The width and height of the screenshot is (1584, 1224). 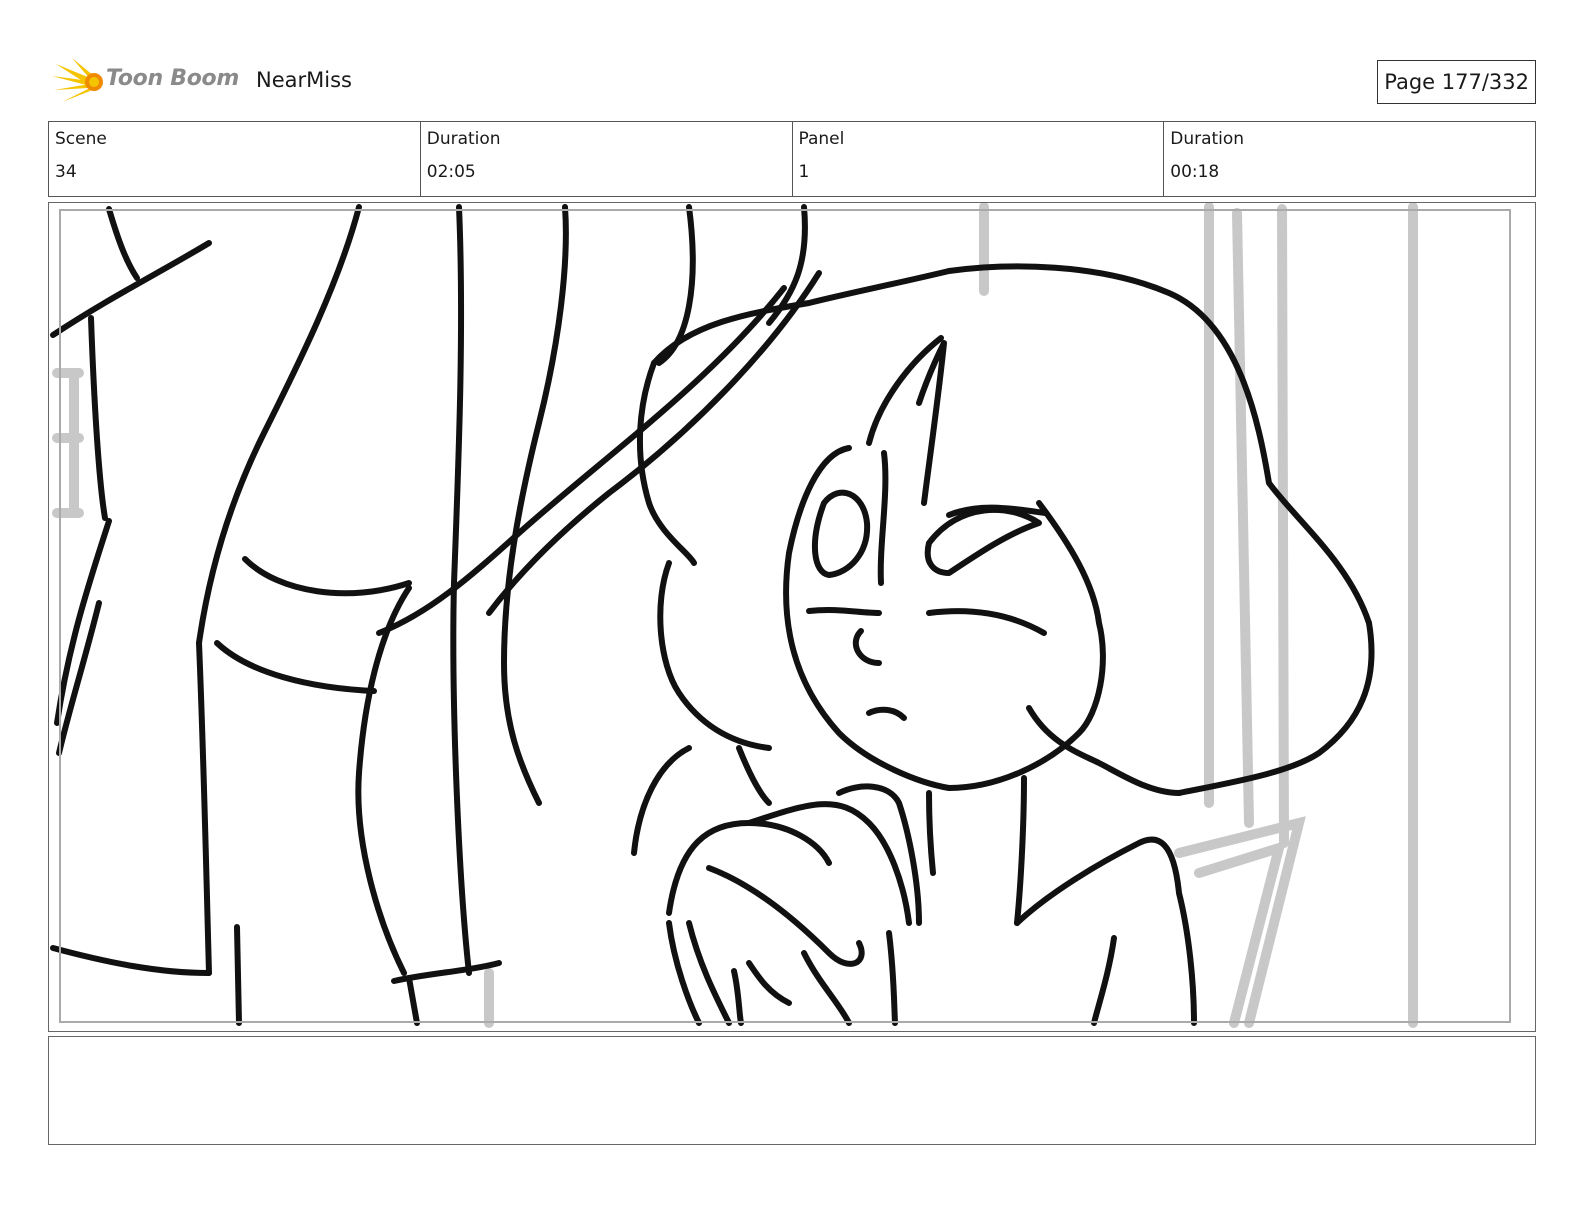 I want to click on notes-box, so click(x=792, y=1090).